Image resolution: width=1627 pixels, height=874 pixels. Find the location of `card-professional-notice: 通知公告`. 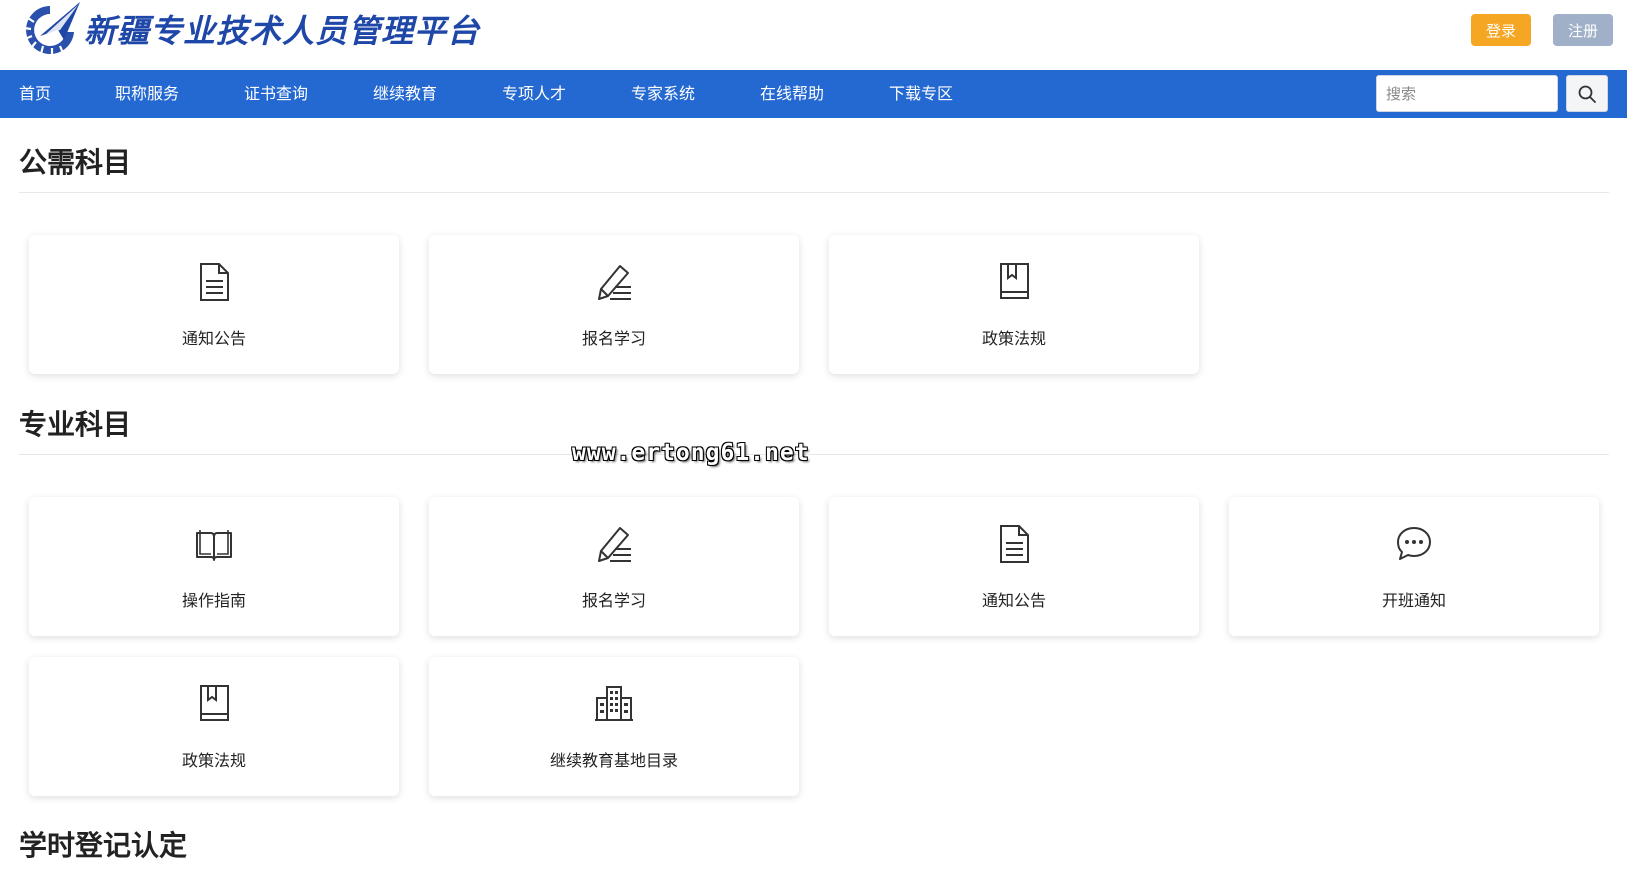

card-professional-notice: 通知公告 is located at coordinates (1014, 566).